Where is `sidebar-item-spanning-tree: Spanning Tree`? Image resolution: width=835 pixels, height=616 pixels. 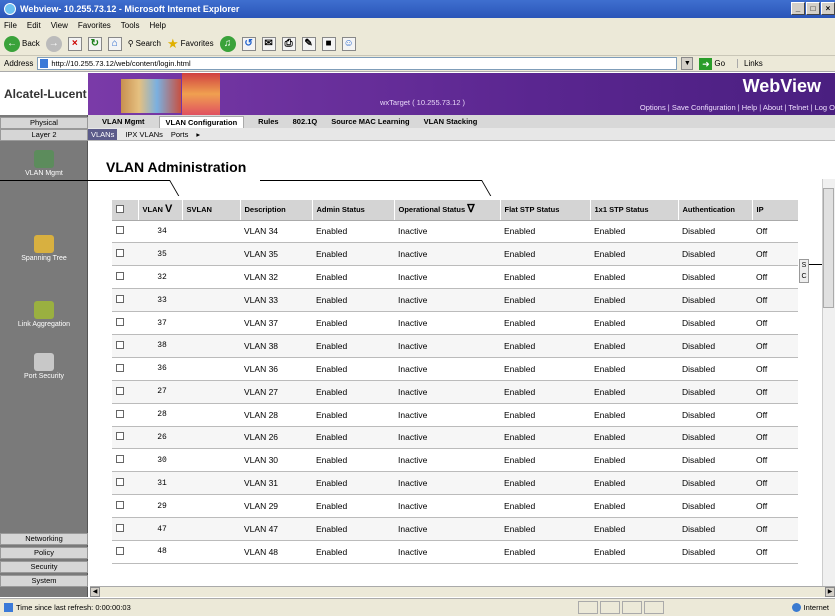
sidebar-item-spanning-tree: Spanning Tree is located at coordinates (44, 248).